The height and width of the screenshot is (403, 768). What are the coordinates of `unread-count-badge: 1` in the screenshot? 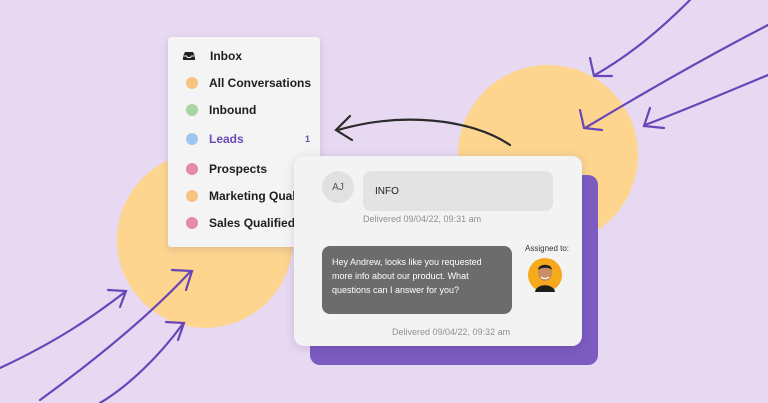 It's located at (308, 139).